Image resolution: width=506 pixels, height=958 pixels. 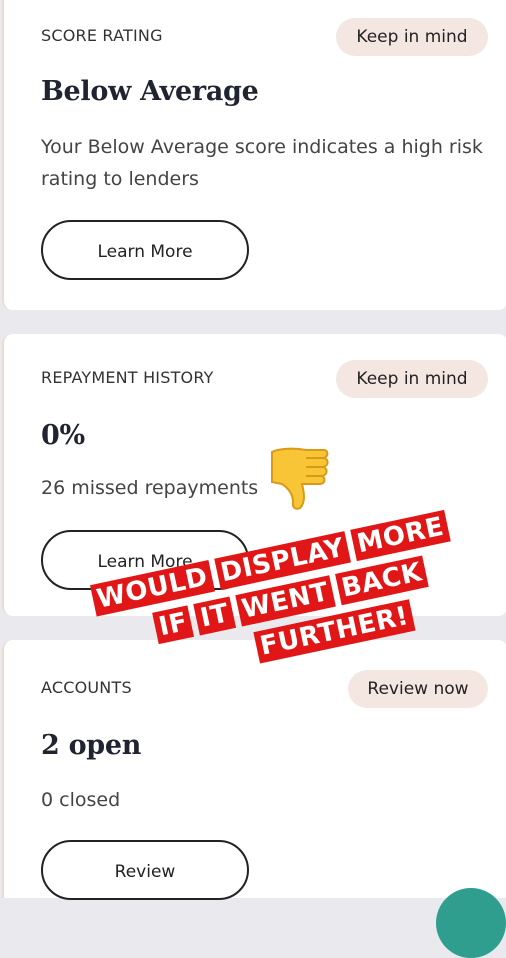 What do you see at coordinates (81, 800) in the screenshot?
I see `accounts-closed-count: 0 closed` at bounding box center [81, 800].